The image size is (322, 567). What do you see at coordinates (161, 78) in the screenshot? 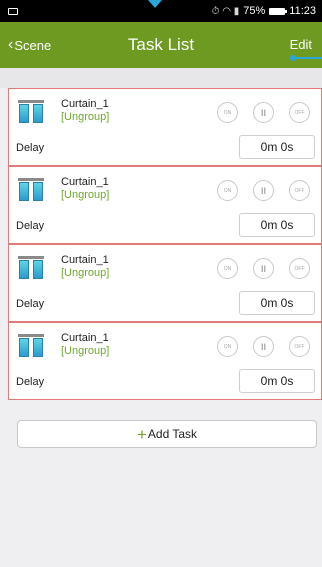
I see `section-spacer` at bounding box center [161, 78].